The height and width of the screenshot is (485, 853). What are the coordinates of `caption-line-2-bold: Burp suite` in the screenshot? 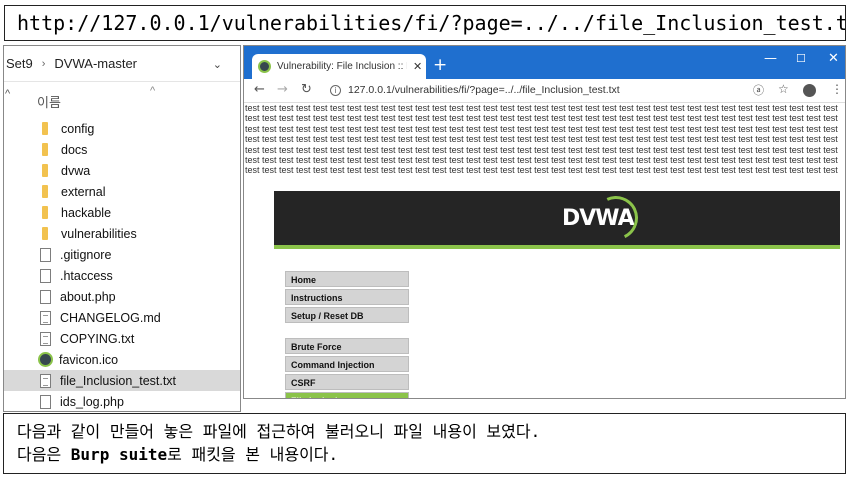 It's located at (119, 454).